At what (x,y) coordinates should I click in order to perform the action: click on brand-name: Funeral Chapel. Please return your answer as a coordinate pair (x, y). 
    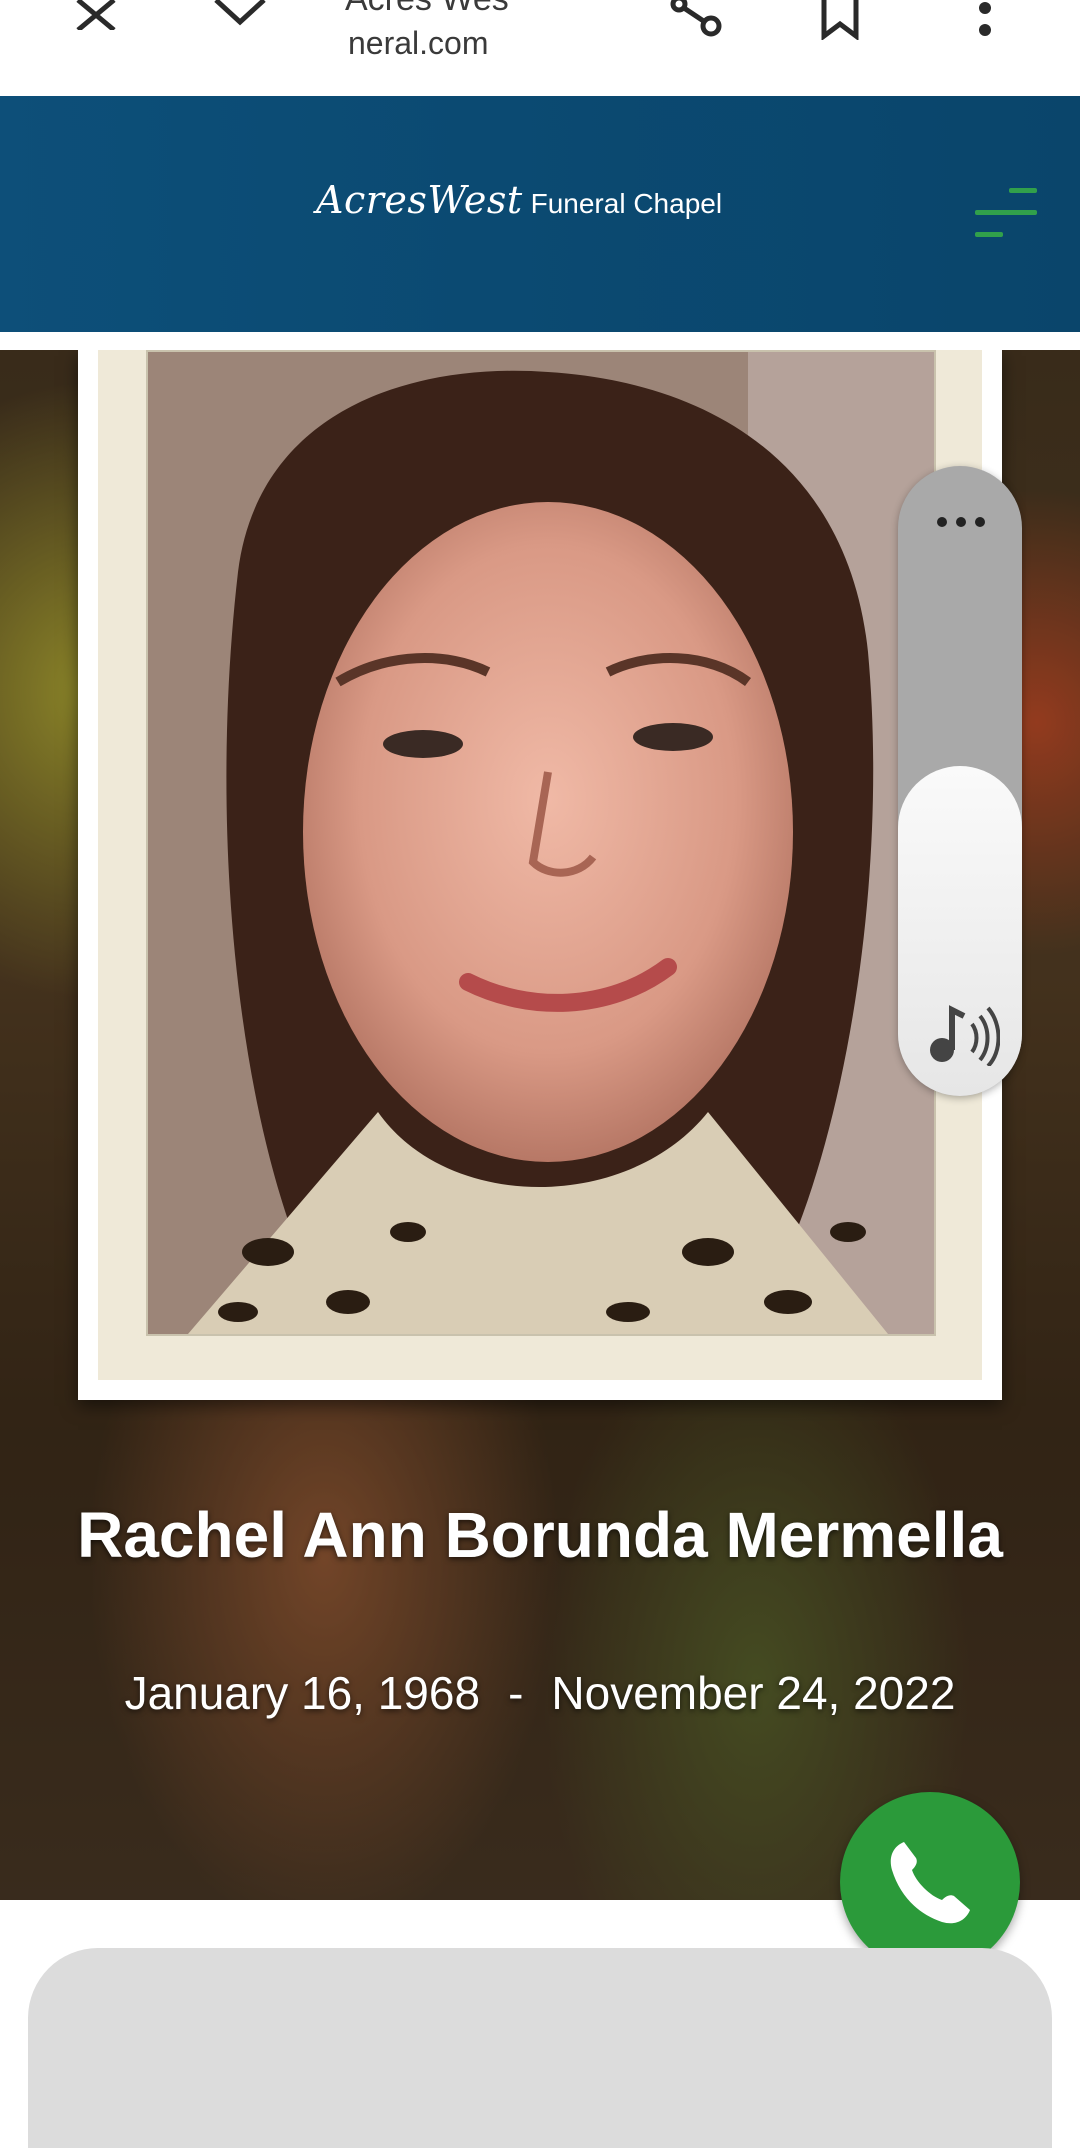
    Looking at the image, I should click on (626, 203).